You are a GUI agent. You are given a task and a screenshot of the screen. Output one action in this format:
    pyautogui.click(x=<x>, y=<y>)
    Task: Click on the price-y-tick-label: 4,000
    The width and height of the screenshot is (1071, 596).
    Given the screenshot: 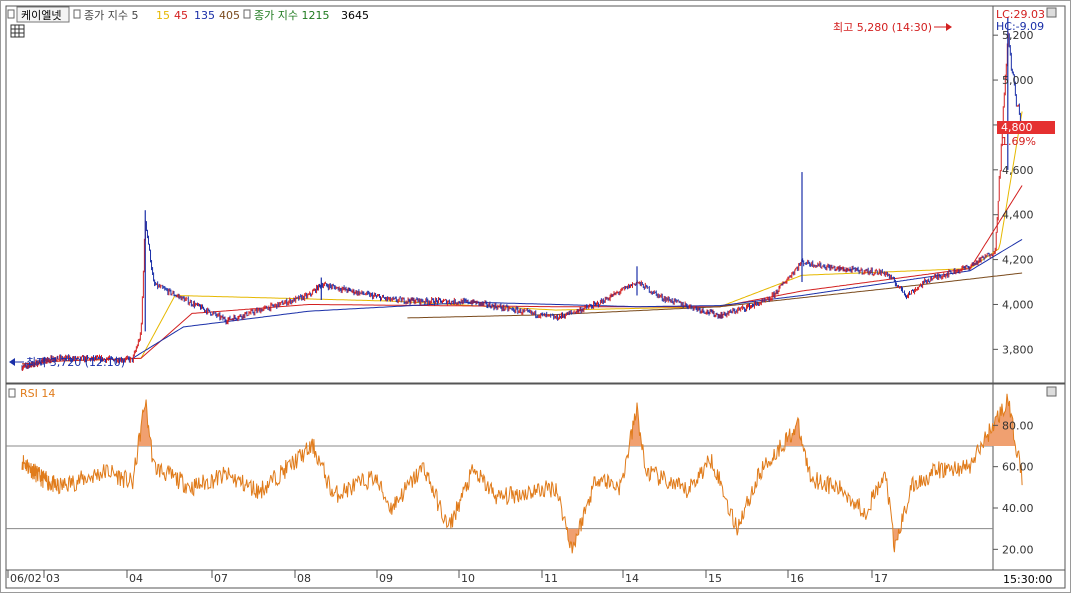 What is the action you would take?
    pyautogui.click(x=1018, y=304)
    